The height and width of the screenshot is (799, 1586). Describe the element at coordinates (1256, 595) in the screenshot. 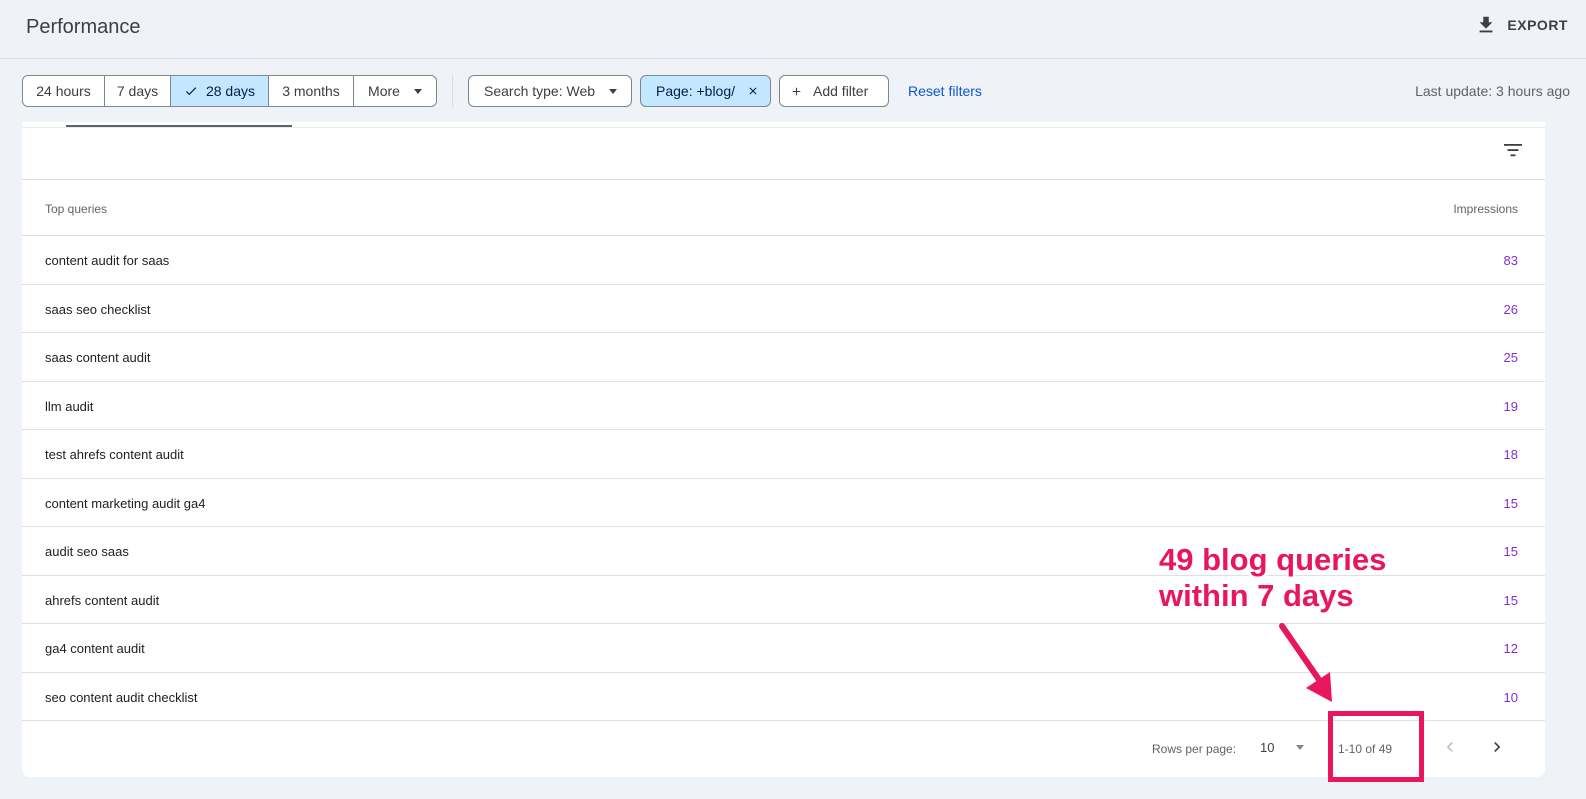

I see `annotation-line-2: within 7 days` at that location.